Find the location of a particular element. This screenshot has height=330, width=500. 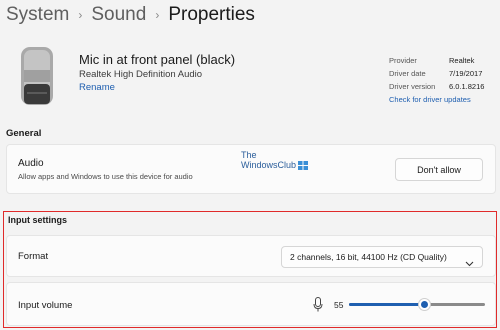

watermark-line2-wrap: WindowsClub is located at coordinates (275, 165).